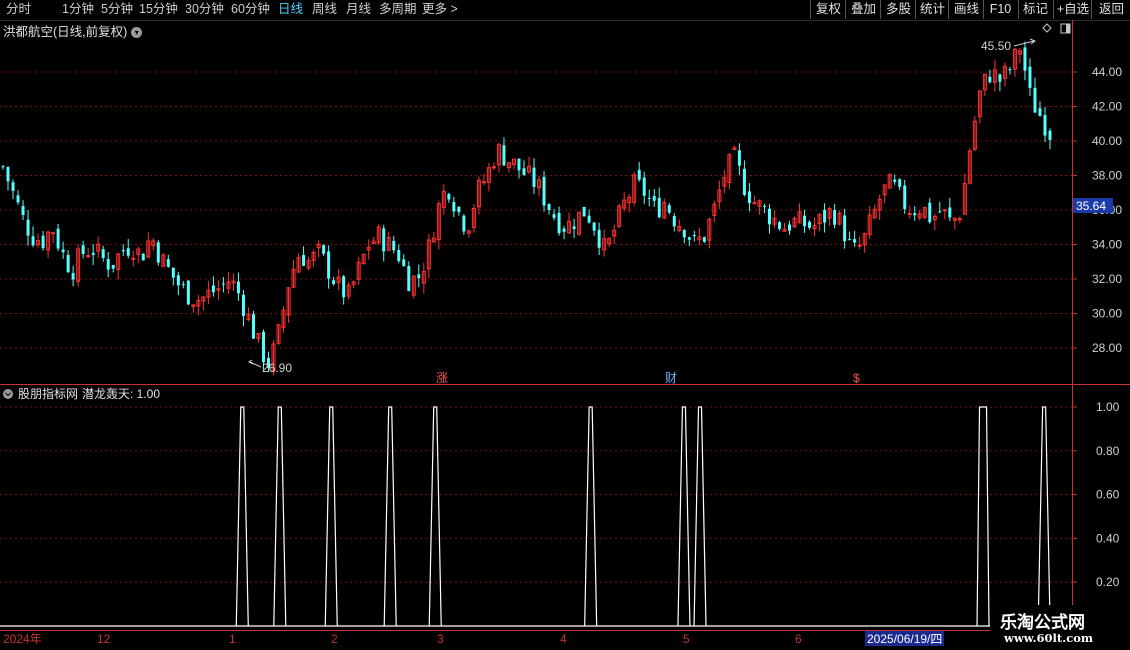  I want to click on price-tick-label: 42.00, so click(1107, 107).